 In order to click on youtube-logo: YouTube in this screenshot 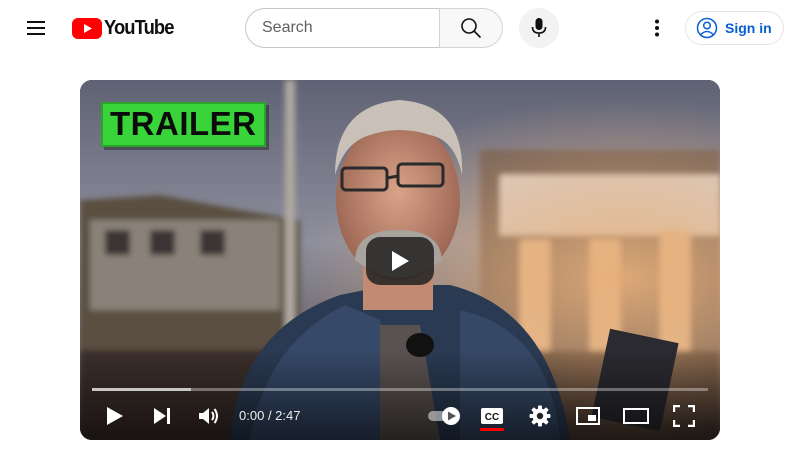, I will do `click(126, 28)`.